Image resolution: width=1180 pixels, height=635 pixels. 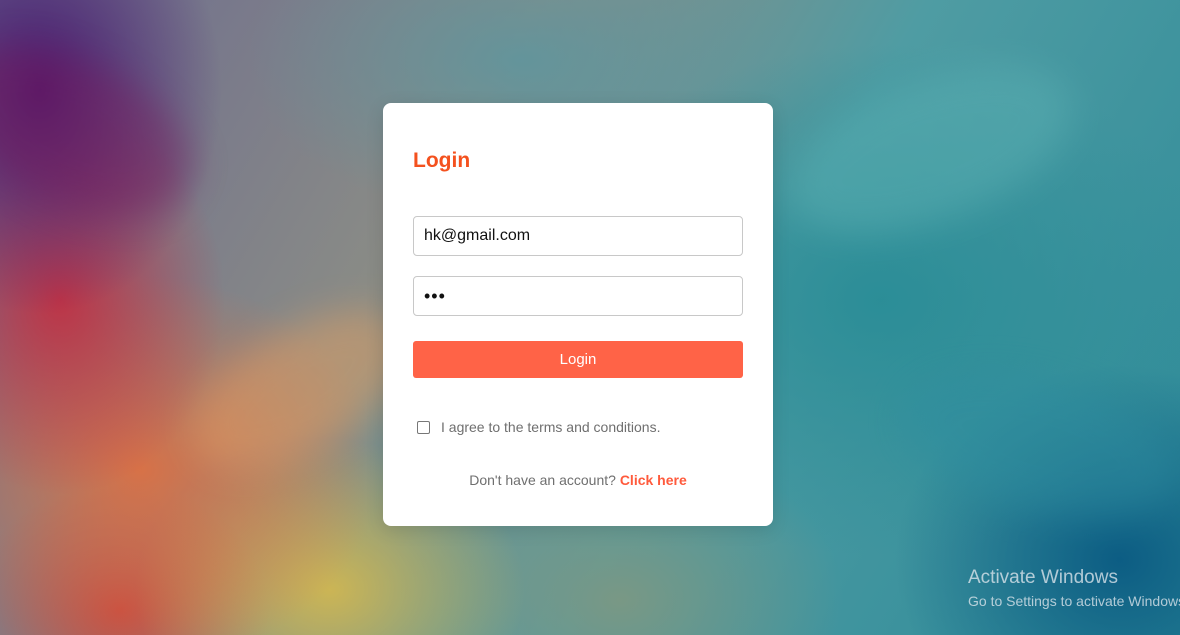 What do you see at coordinates (578, 296) in the screenshot?
I see `password-input: •••` at bounding box center [578, 296].